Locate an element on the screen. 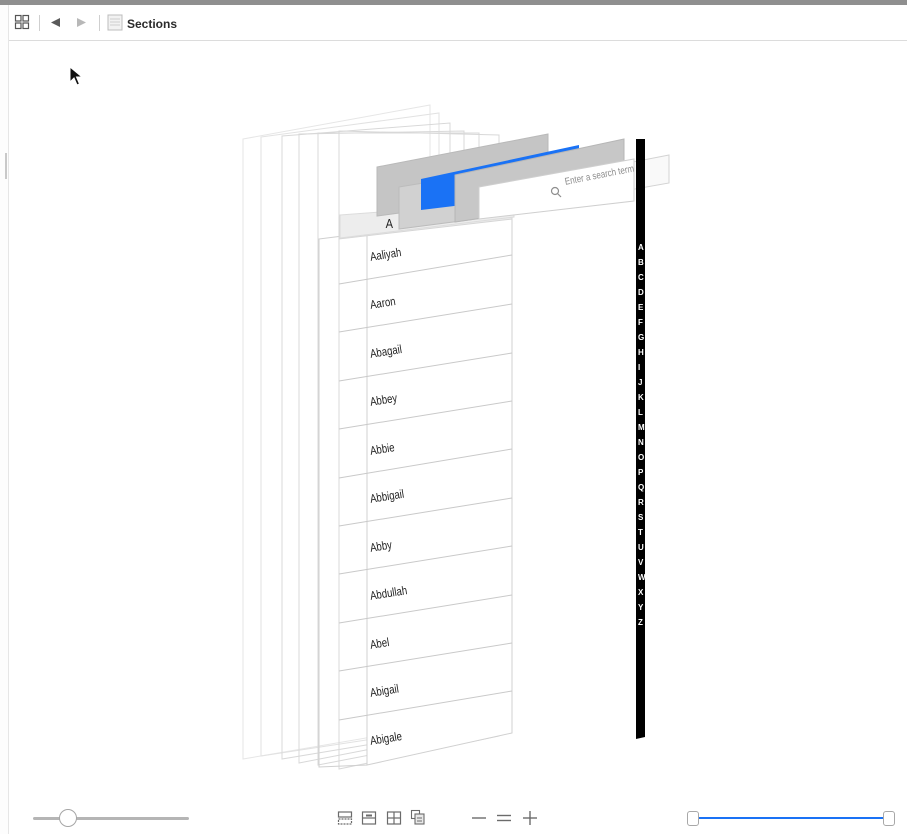 The width and height of the screenshot is (907, 834). zoom-in-icon is located at coordinates (530, 818).